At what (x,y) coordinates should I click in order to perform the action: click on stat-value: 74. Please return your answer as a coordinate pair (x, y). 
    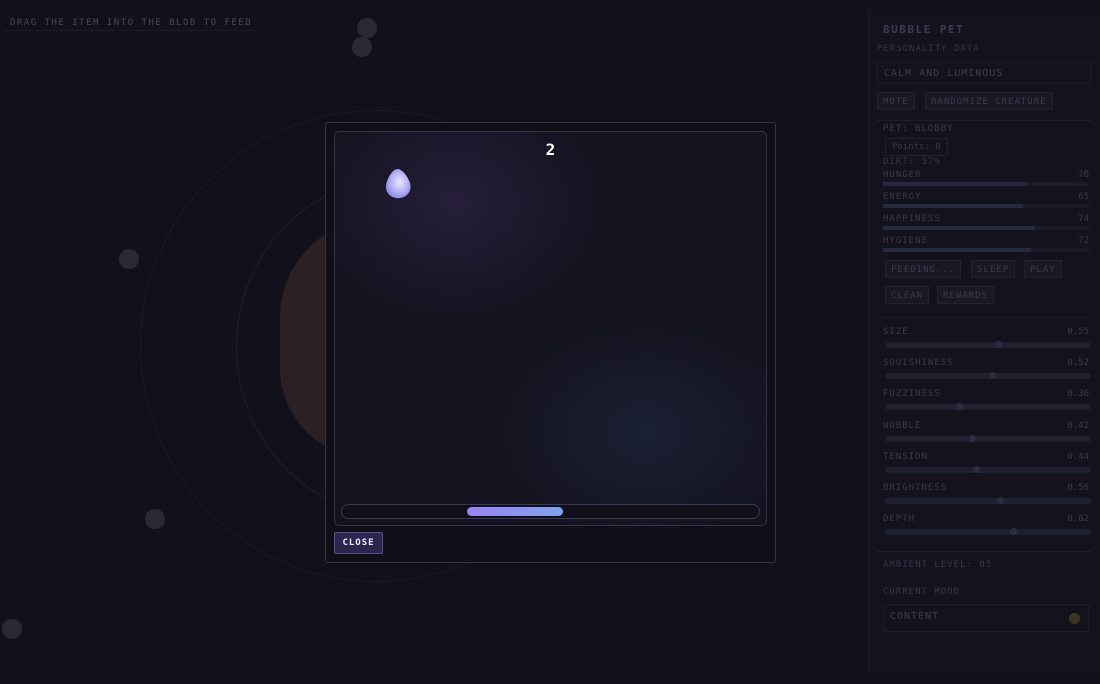
    Looking at the image, I should click on (1083, 219).